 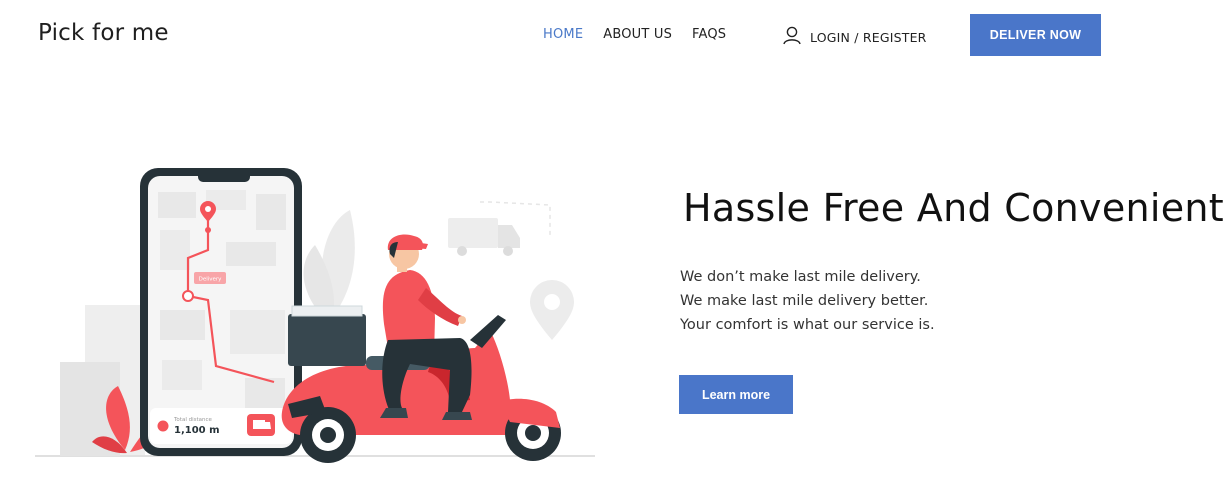 What do you see at coordinates (1035, 35) in the screenshot?
I see `deliver-now-button: DELIVER NOW` at bounding box center [1035, 35].